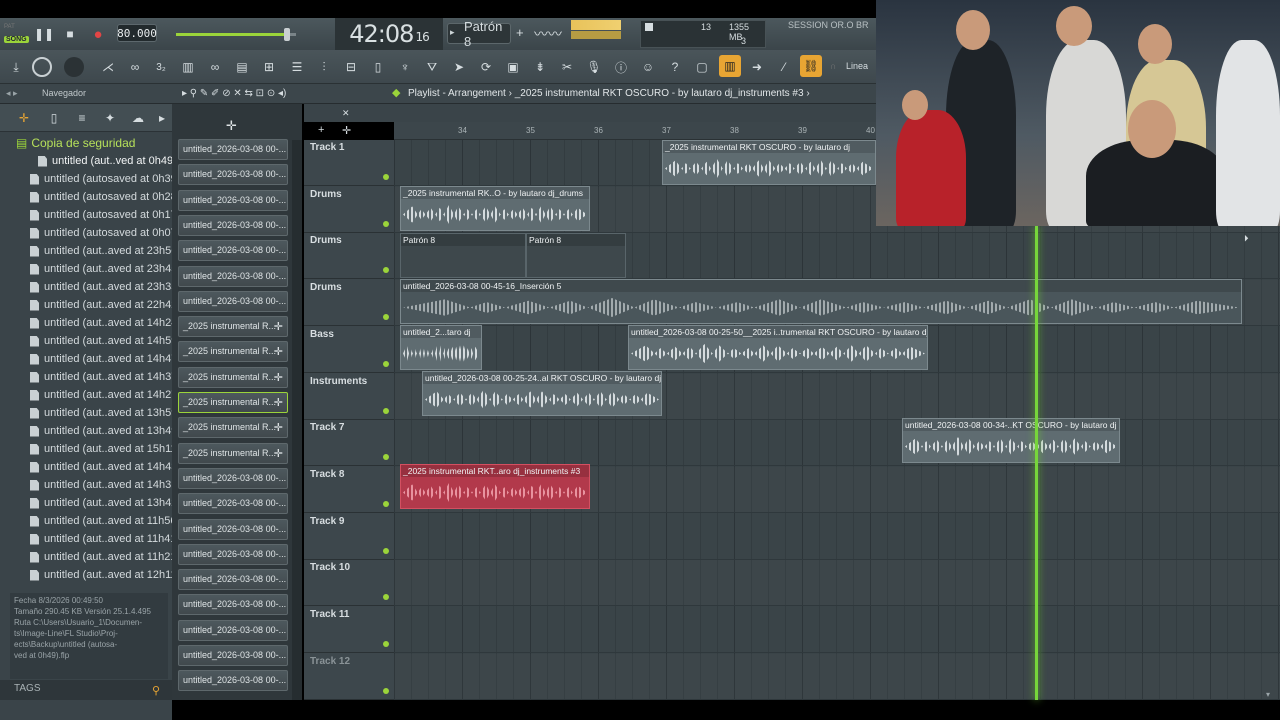 This screenshot has width=1280, height=720. Describe the element at coordinates (576, 255) in the screenshot. I see `clip-pattern-8b: Patrón 8` at that location.